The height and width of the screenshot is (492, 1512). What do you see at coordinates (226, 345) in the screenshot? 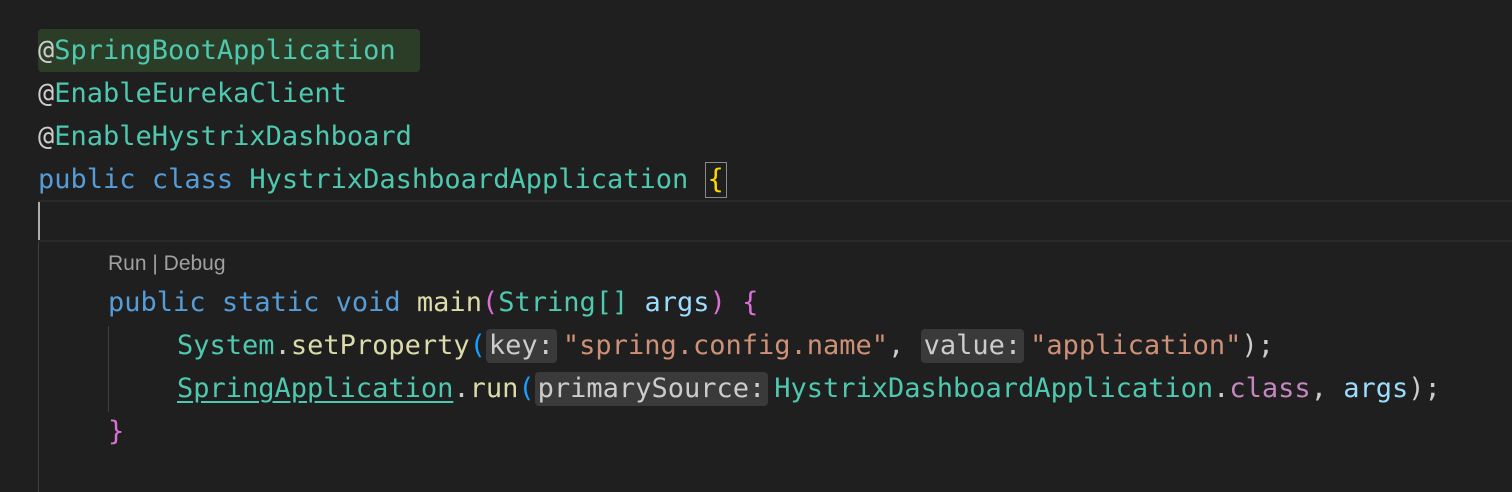
I see `receiver-system: System` at bounding box center [226, 345].